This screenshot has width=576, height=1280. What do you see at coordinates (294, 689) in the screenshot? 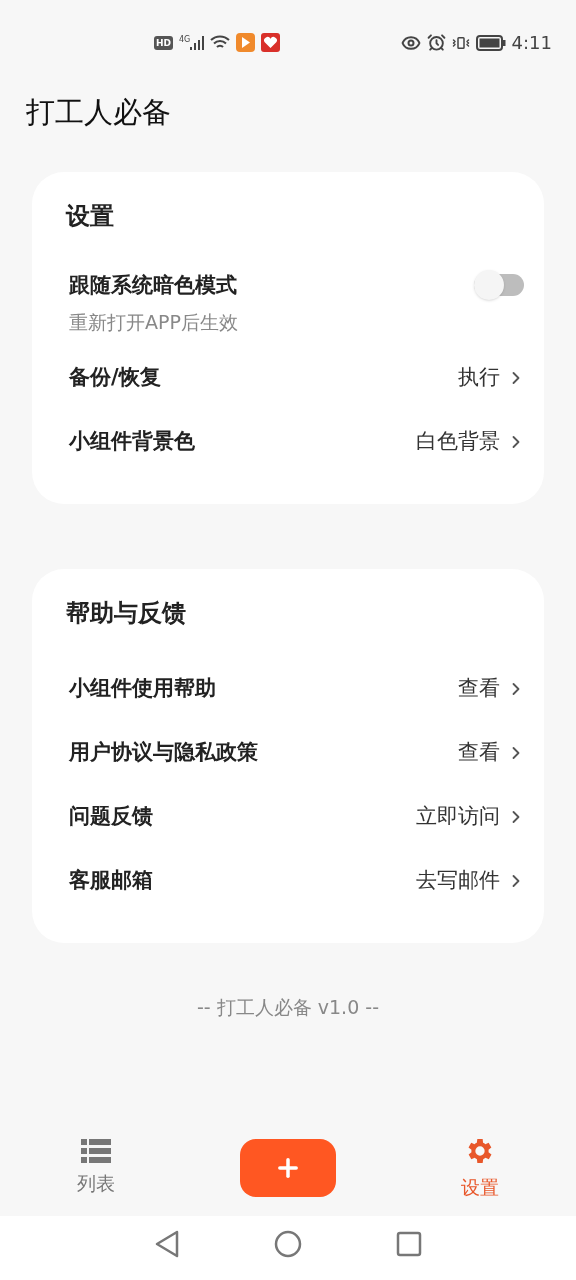
I see `setting-row: 小组件使用帮助 查看` at bounding box center [294, 689].